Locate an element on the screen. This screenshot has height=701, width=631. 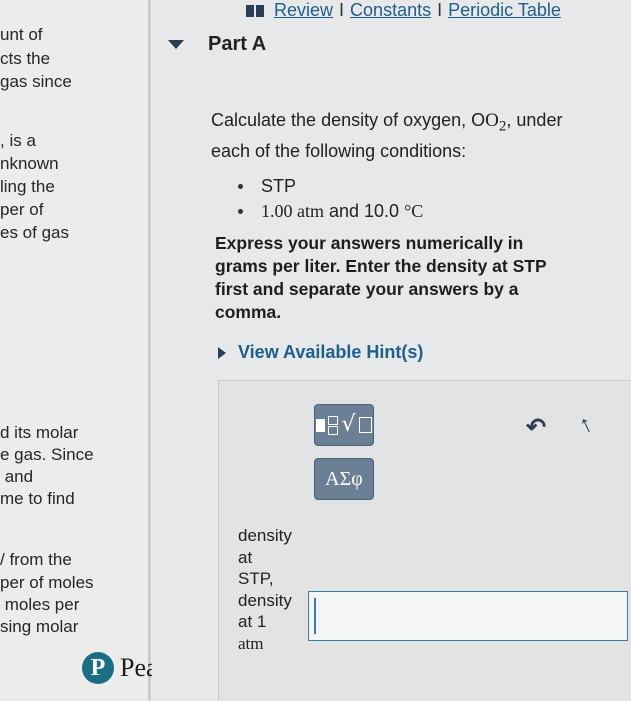
left-text-line: per of moles is located at coordinates (47, 582).